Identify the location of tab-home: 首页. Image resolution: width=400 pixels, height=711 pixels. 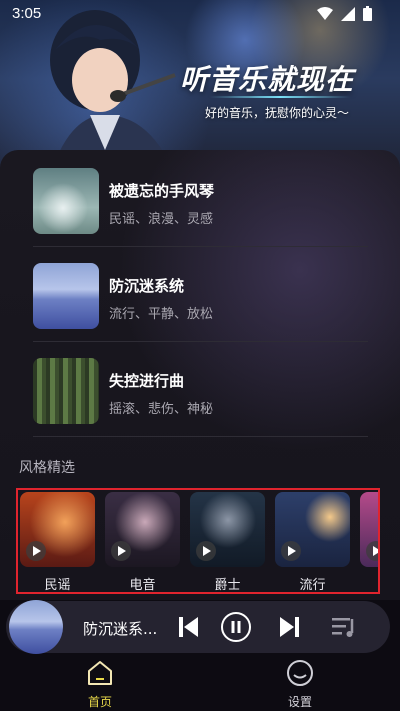
(100, 684).